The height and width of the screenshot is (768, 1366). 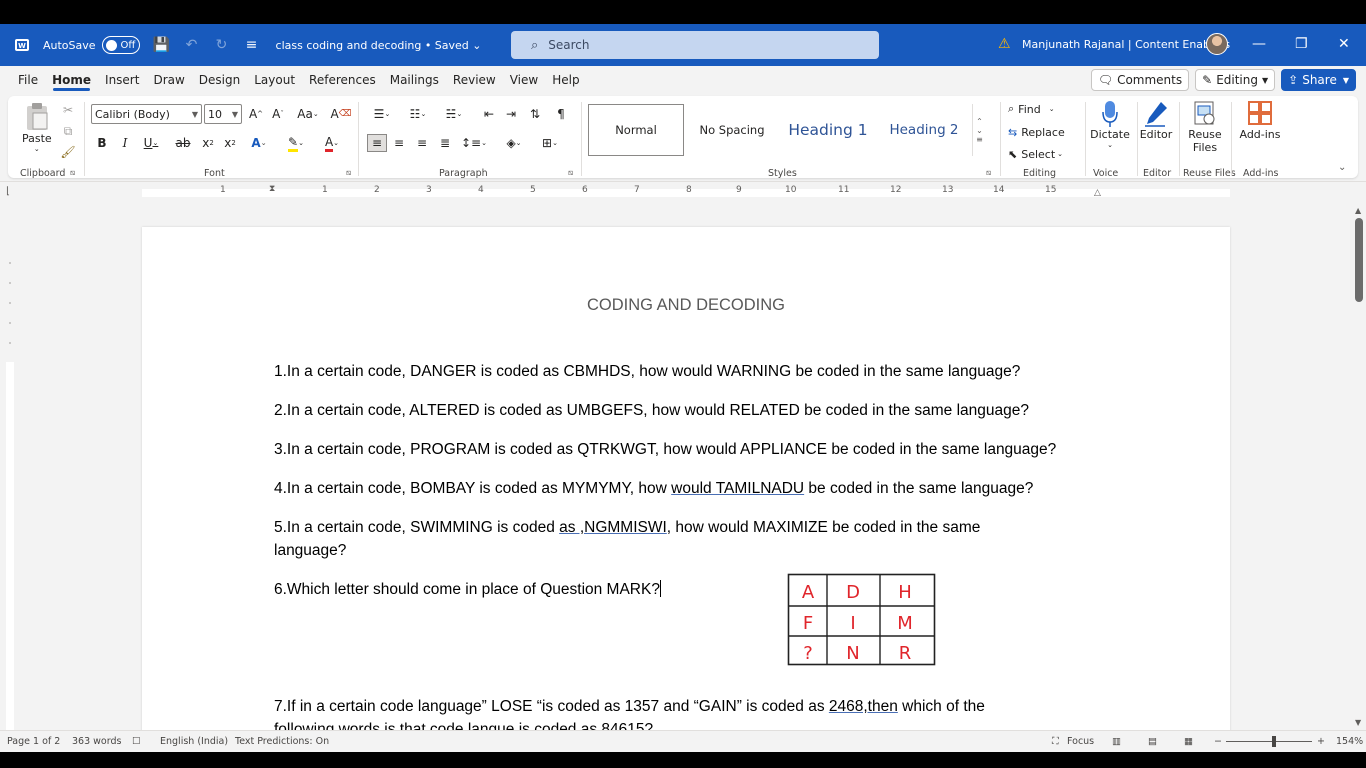 I want to click on increase-indent-icon: ⇥, so click(x=511, y=114).